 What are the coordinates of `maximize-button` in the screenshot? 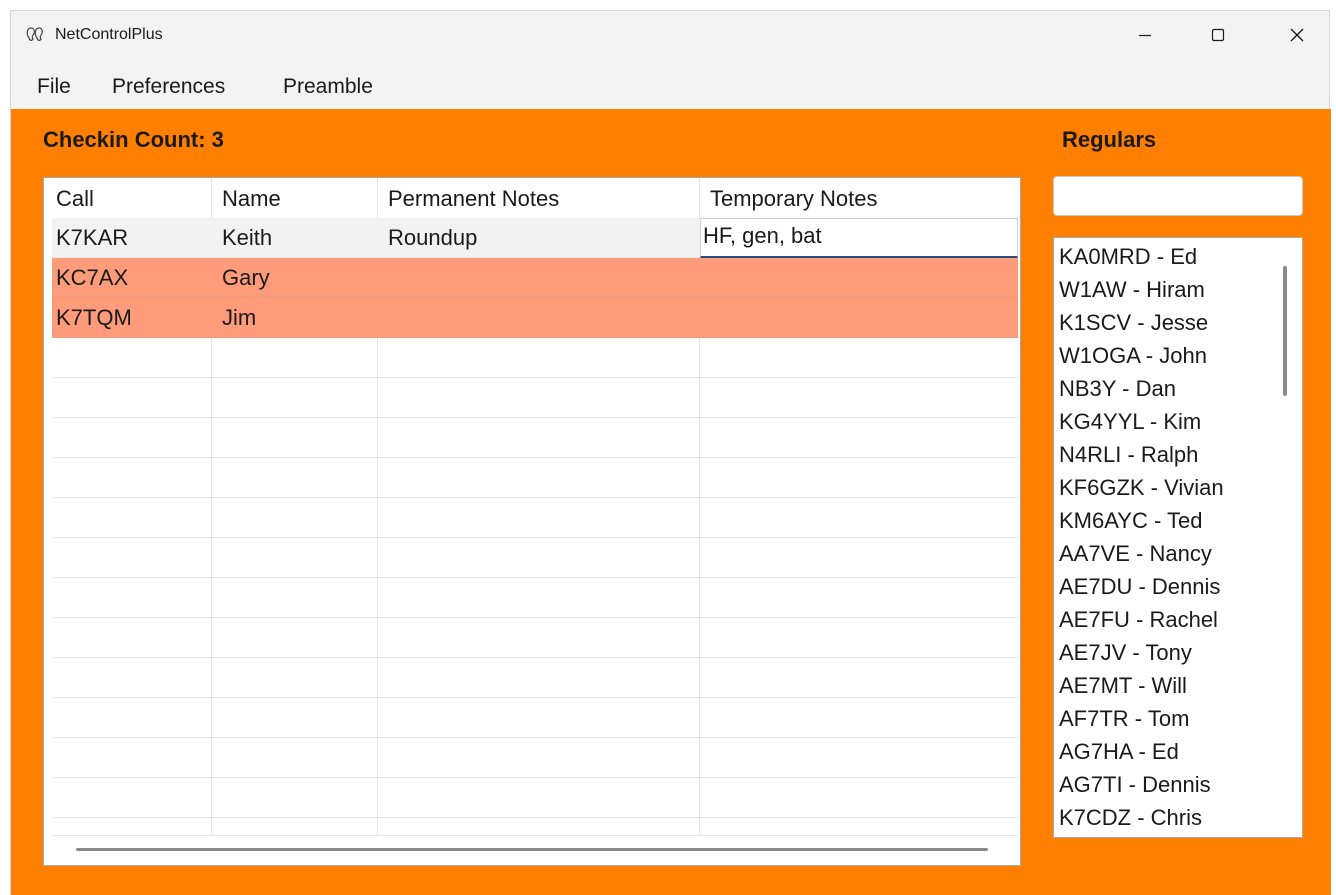 It's located at (1218, 35).